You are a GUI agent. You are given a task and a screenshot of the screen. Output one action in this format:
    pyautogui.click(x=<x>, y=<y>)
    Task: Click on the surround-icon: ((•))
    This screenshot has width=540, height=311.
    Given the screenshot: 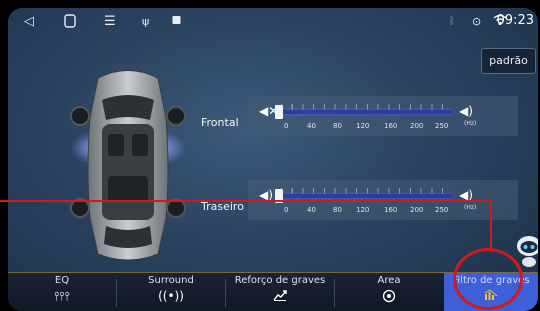 What is the action you would take?
    pyautogui.click(x=171, y=296)
    